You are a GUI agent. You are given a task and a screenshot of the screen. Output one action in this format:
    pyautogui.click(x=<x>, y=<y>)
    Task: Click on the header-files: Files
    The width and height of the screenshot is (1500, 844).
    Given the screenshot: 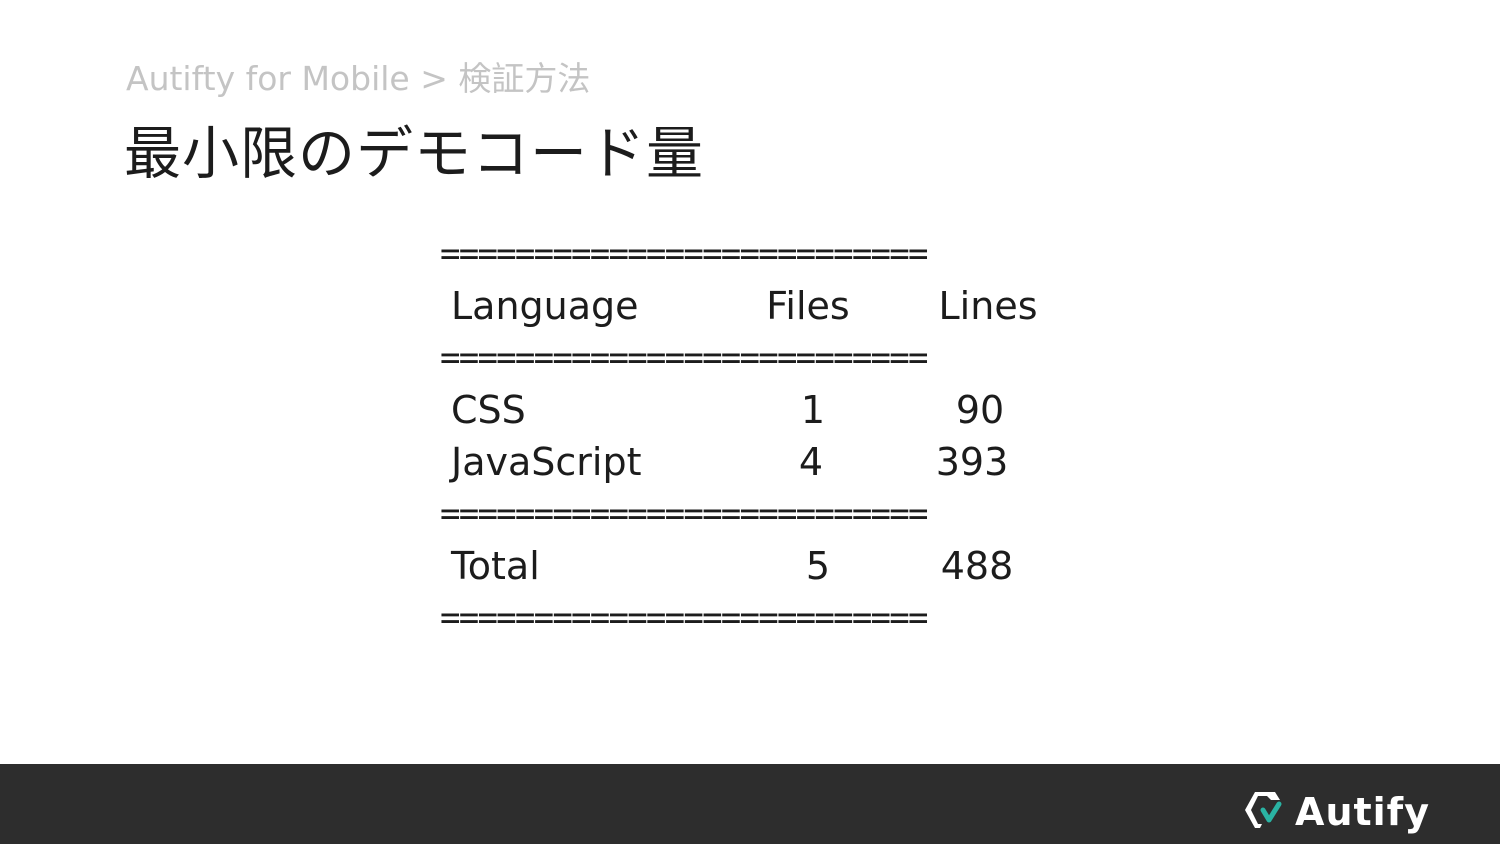 What is the action you would take?
    pyautogui.click(x=808, y=306)
    